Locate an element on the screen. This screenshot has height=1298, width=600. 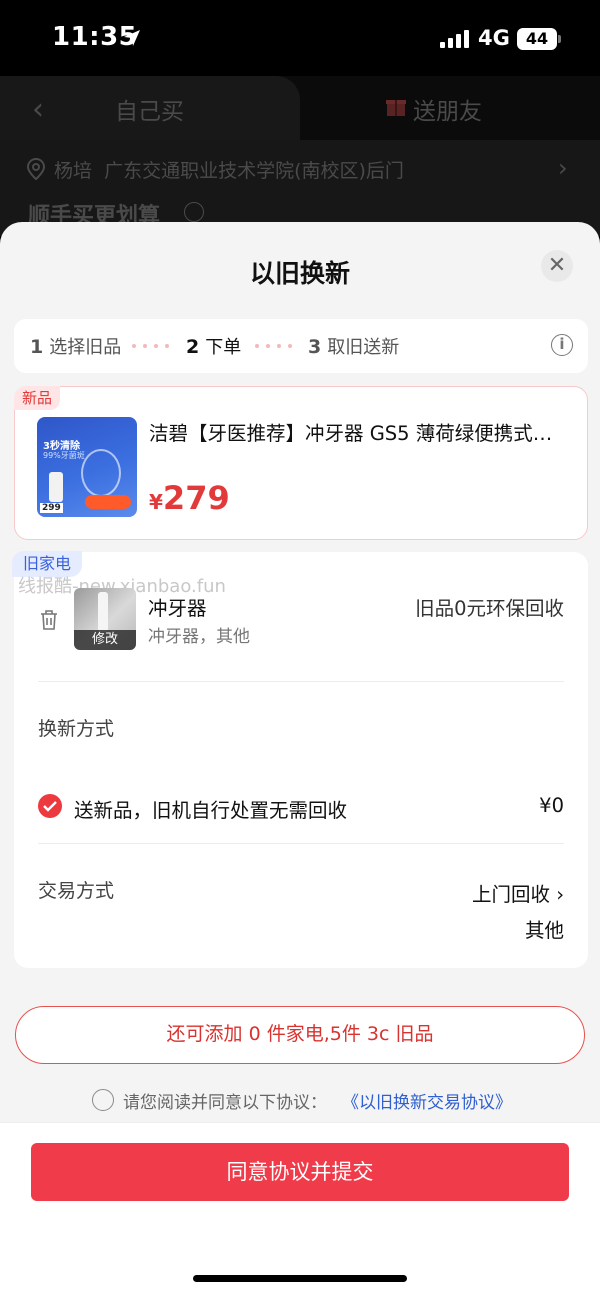
step-2: 2 下单 is located at coordinates (214, 347).